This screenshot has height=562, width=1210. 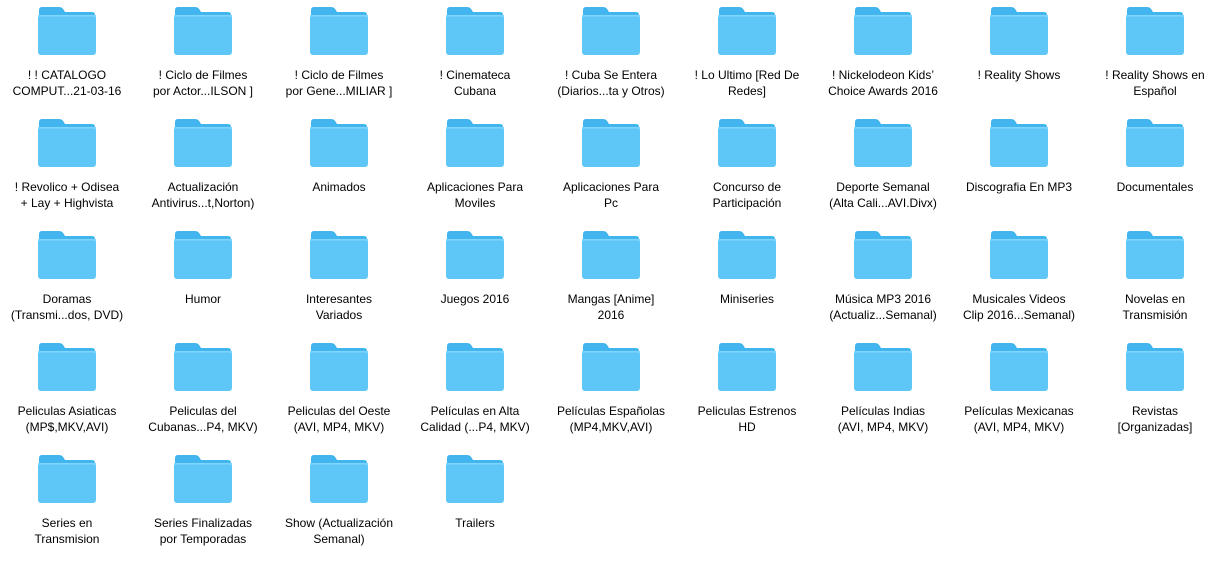 What do you see at coordinates (339, 506) in the screenshot?
I see `folder-item: Show (Actualización Semanal)` at bounding box center [339, 506].